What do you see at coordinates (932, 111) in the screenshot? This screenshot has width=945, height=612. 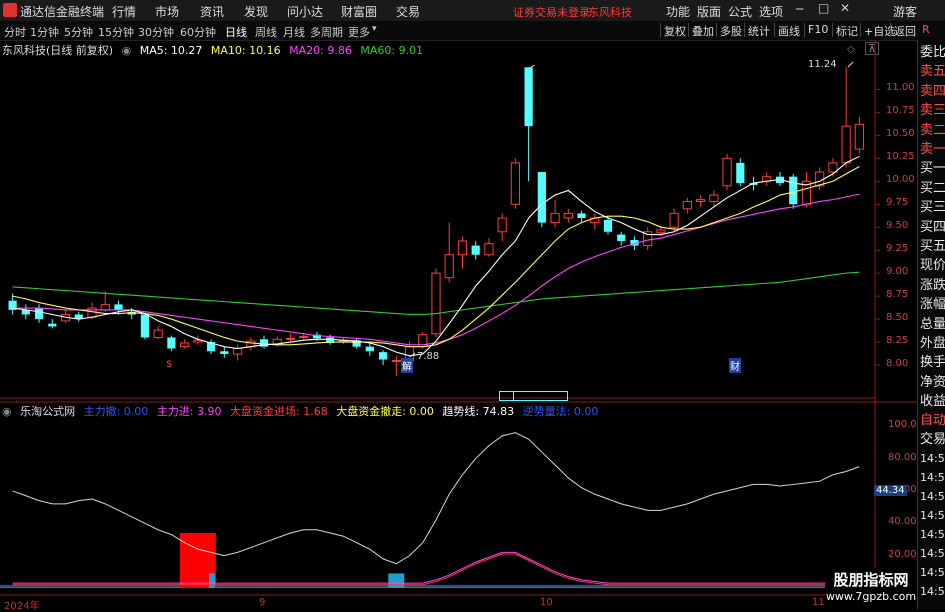 I see `side-label: 卖三` at bounding box center [932, 111].